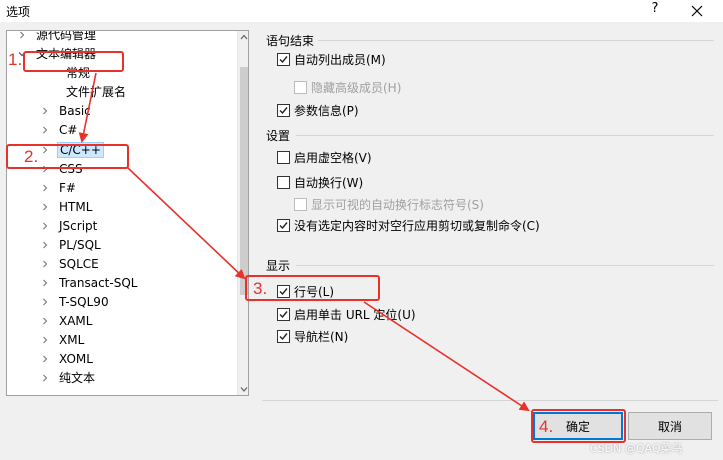  Describe the element at coordinates (361, 11) in the screenshot. I see `title-bar: 选项 ?` at that location.